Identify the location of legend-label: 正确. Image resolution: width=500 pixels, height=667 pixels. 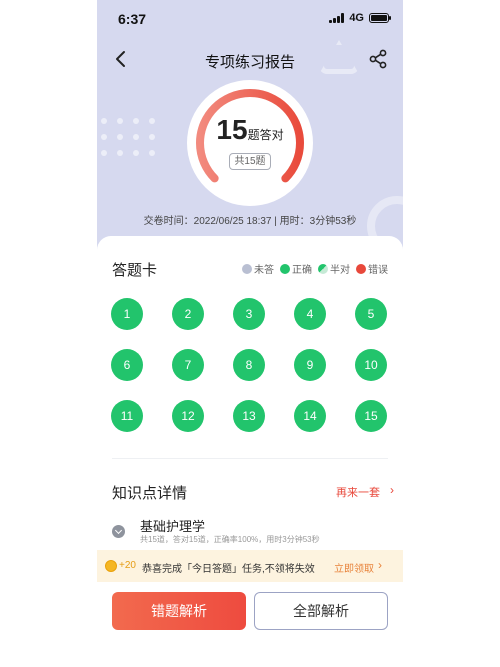
(302, 270).